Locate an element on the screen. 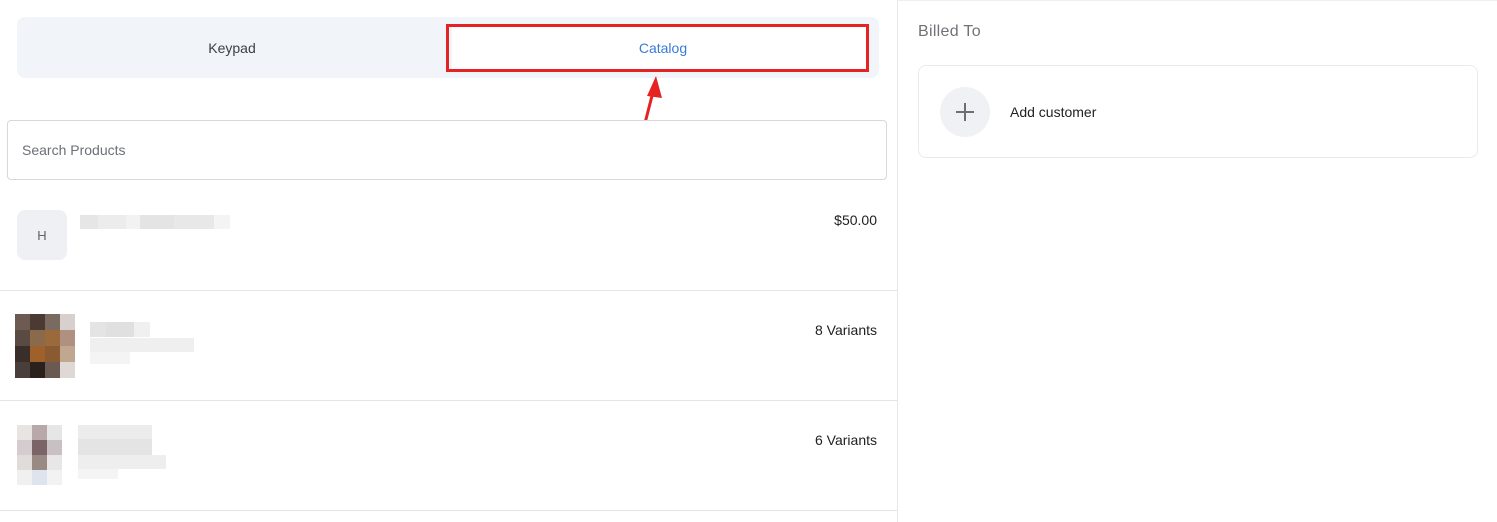  product-variants-count: 6 Variants is located at coordinates (846, 440).